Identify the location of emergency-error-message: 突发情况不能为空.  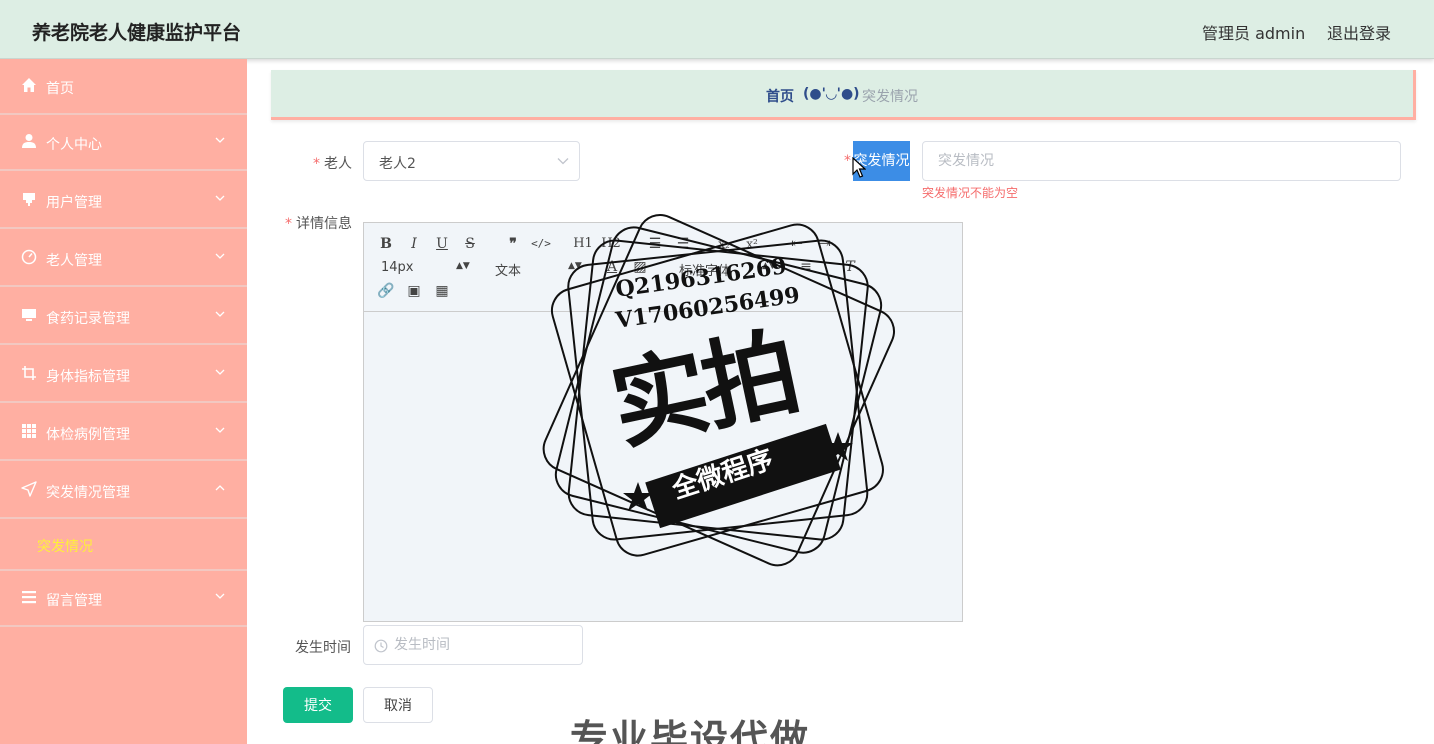
(970, 193).